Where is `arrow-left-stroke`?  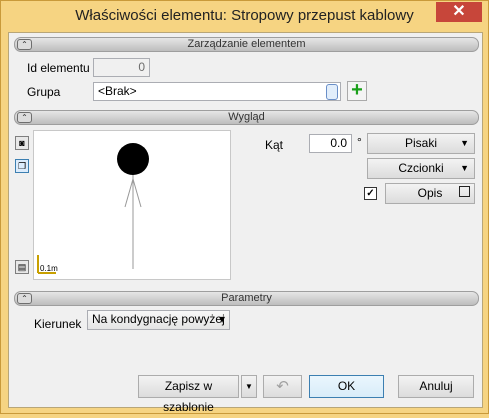
arrow-left-stroke is located at coordinates (129, 193).